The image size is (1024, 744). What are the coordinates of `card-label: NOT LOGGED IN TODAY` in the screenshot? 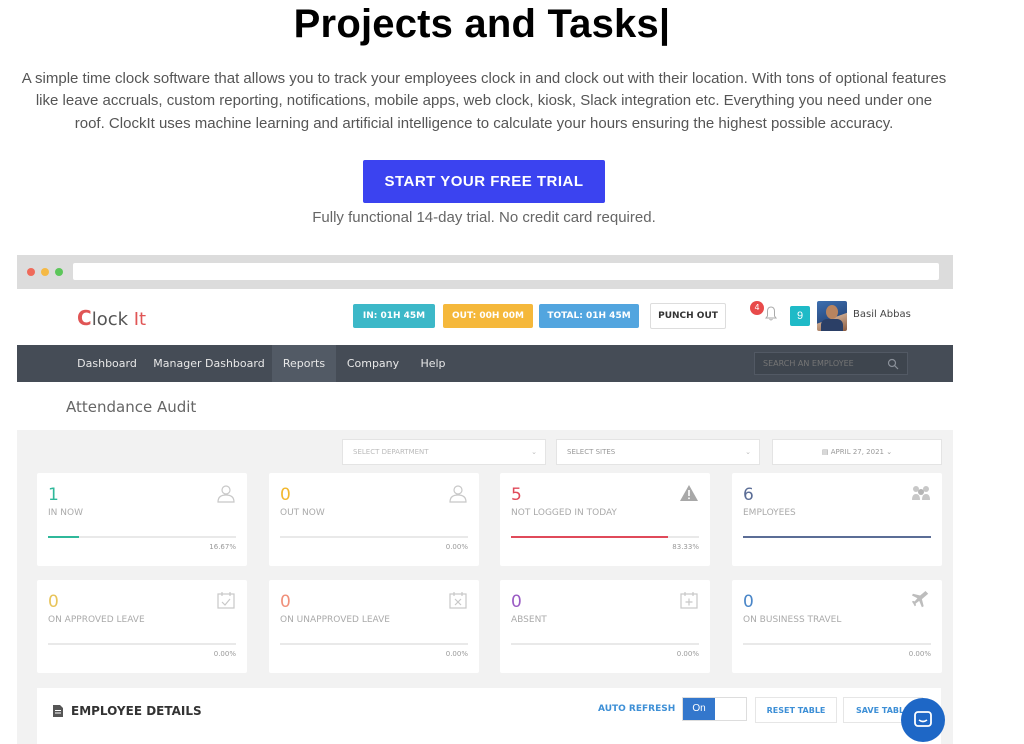 It's located at (564, 513).